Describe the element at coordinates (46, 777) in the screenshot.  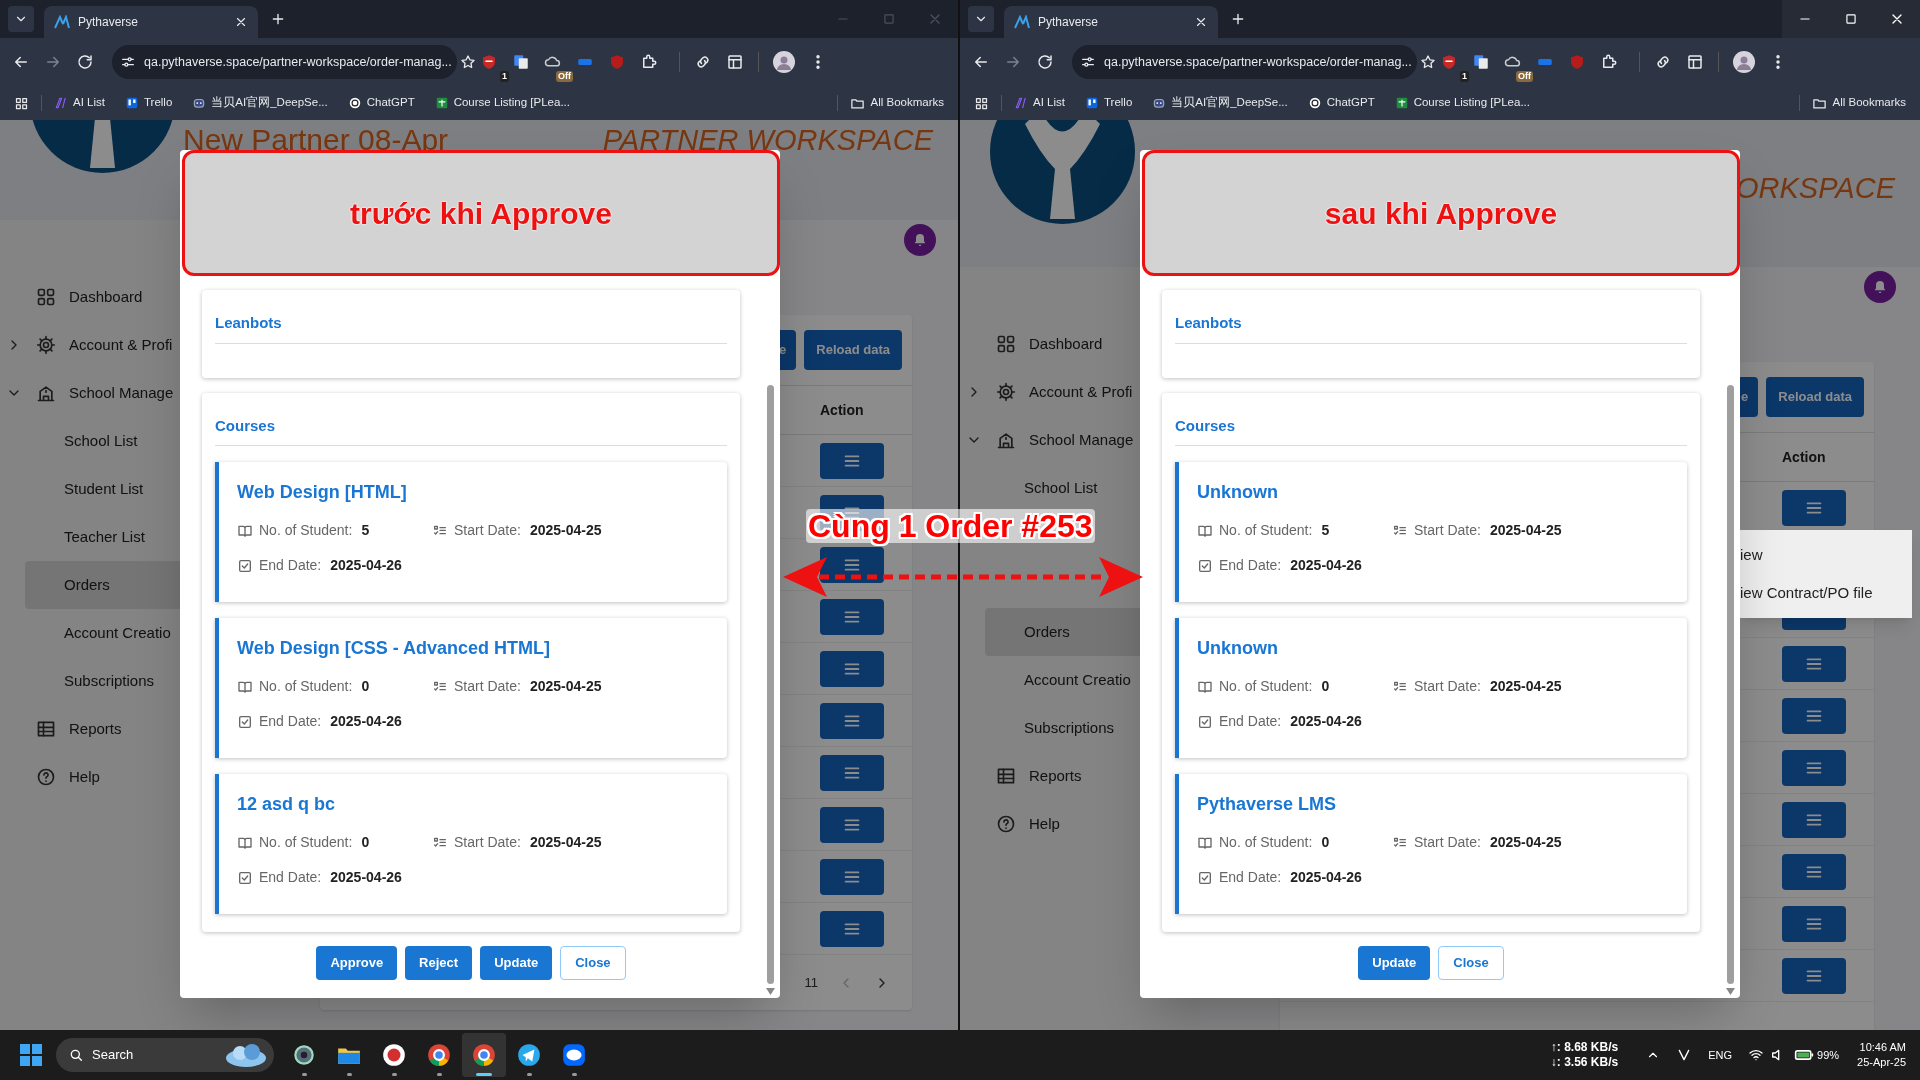
I see `help-icon` at that location.